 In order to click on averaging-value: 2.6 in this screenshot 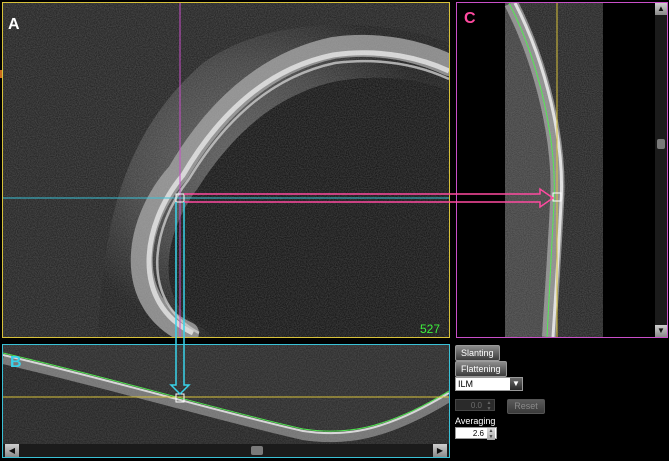, I will do `click(478, 433)`.